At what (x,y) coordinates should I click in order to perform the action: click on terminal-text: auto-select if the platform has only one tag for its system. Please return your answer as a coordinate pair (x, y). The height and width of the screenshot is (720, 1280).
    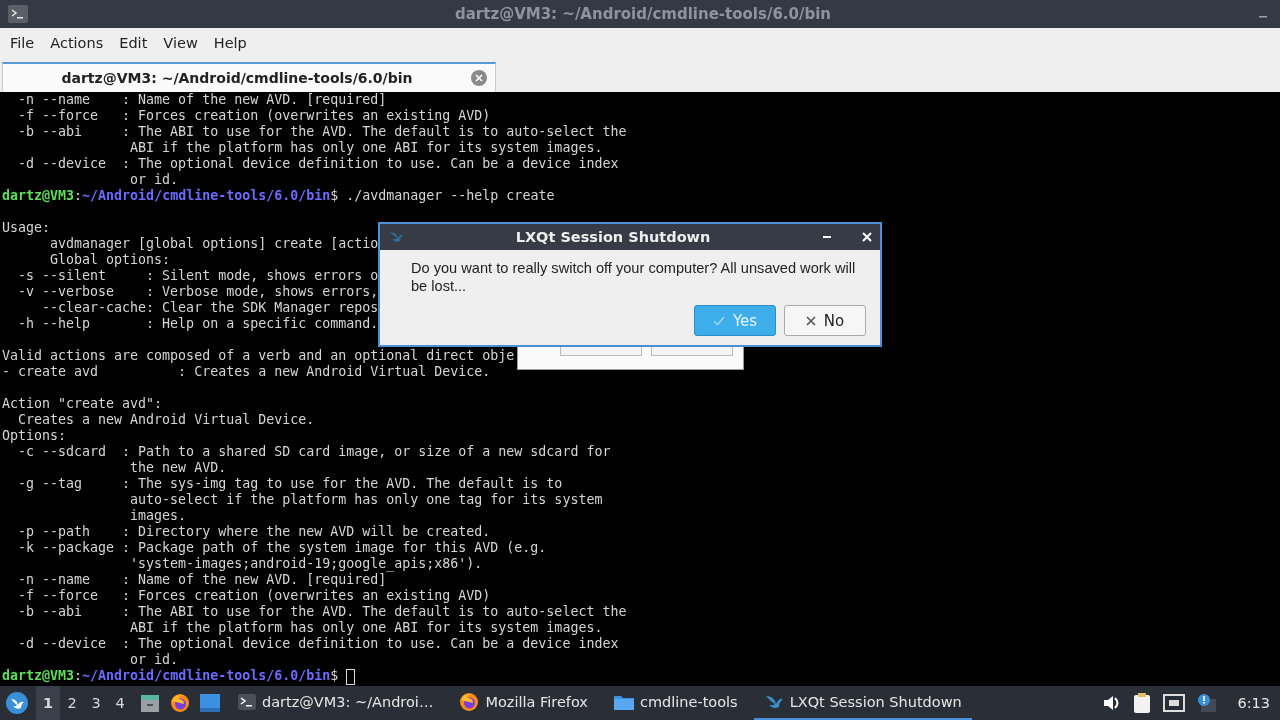
    Looking at the image, I should click on (366, 500).